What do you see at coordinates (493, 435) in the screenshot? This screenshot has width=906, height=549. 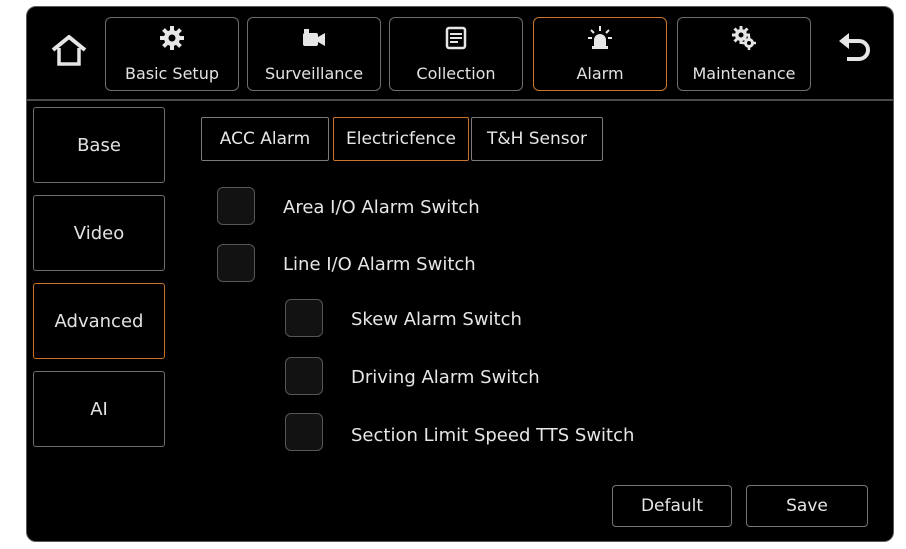 I see `section-limit-speed-tts-label: Section Limit Speed TTS Switch` at bounding box center [493, 435].